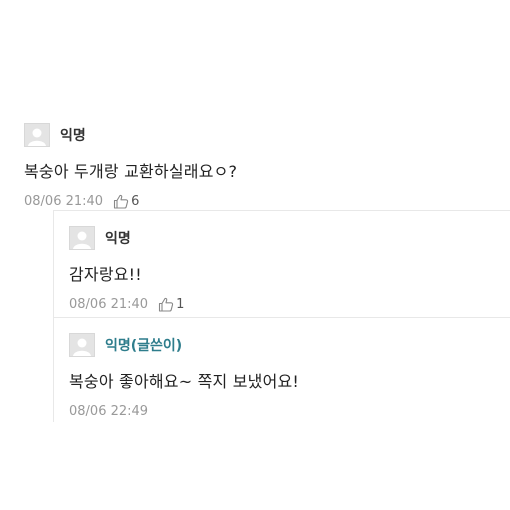  I want to click on like-count: 1, so click(180, 304).